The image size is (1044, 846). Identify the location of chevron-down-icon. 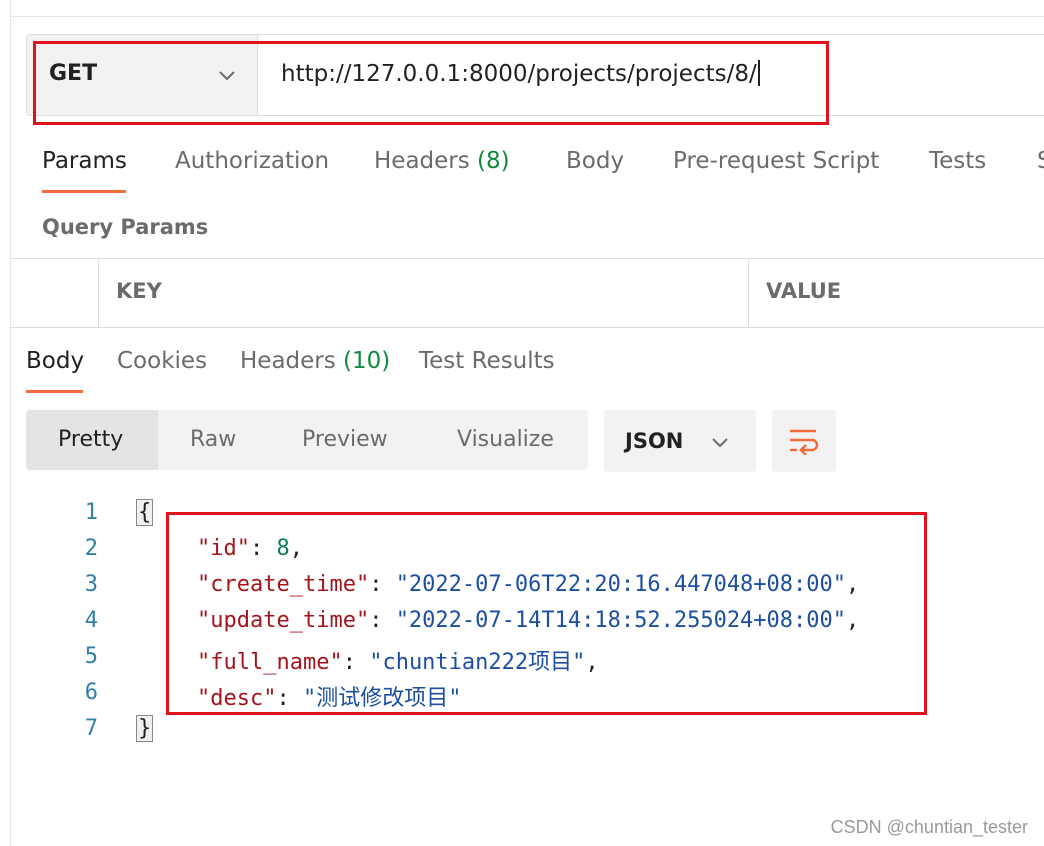
(720, 443).